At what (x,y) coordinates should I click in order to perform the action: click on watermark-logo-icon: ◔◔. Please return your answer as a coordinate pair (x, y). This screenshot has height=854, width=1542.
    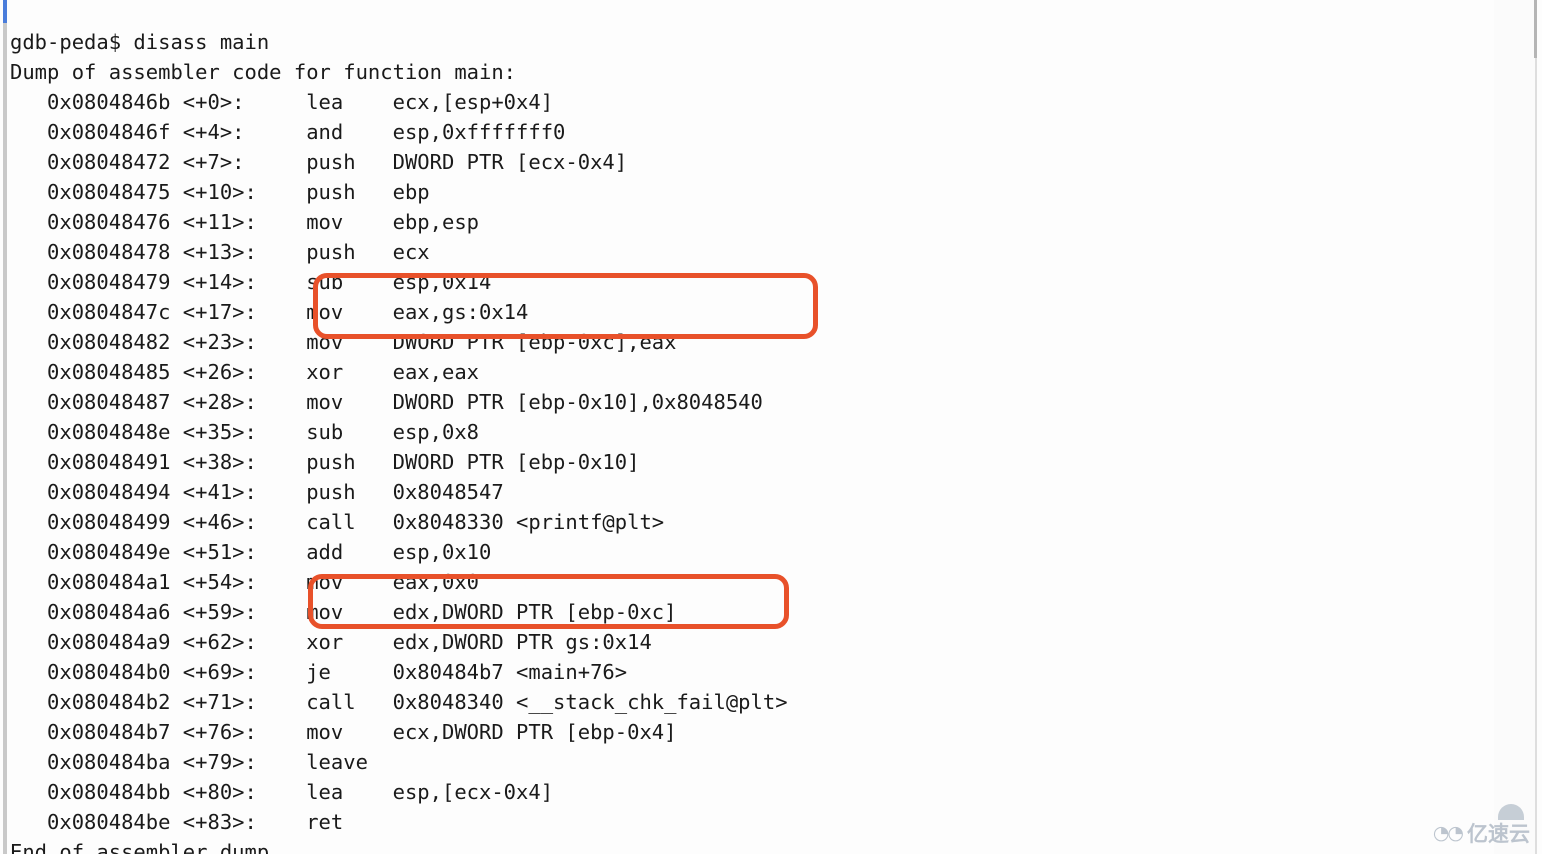
    Looking at the image, I should click on (1448, 833).